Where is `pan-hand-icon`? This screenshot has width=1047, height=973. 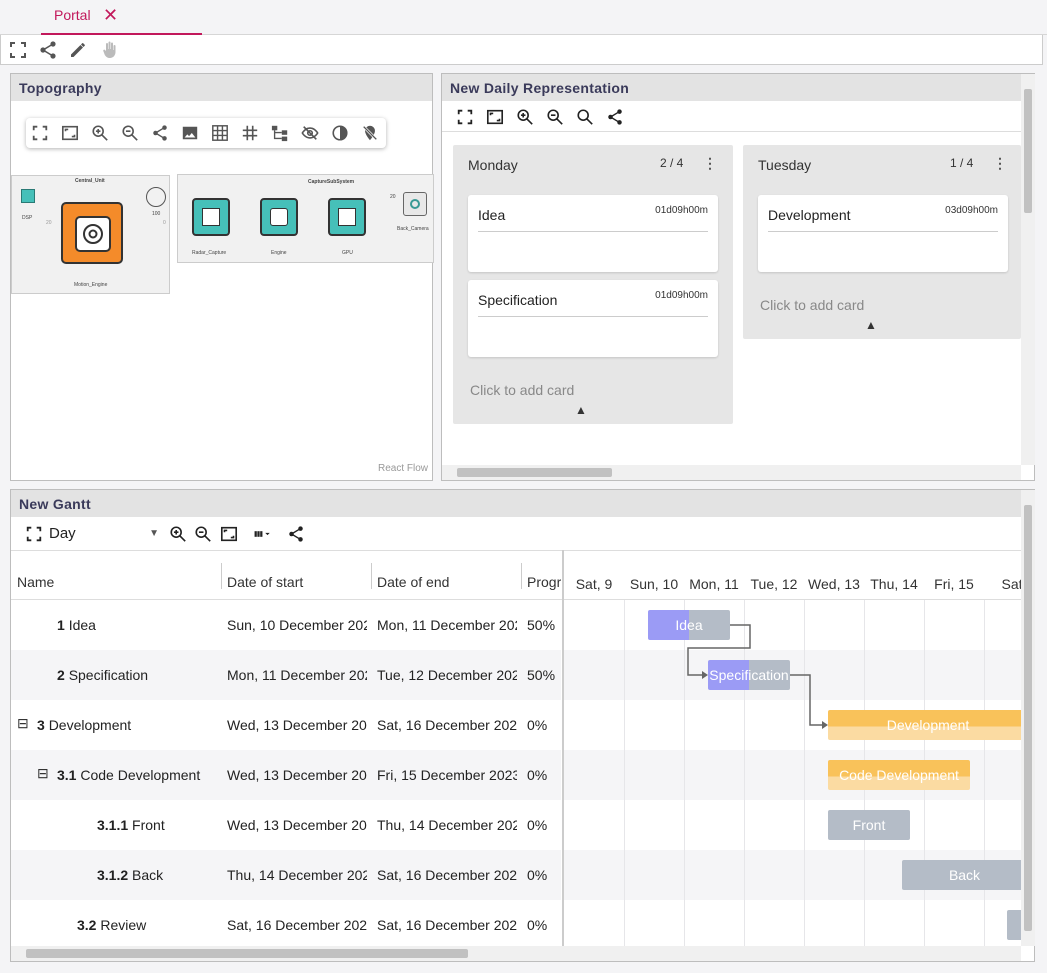
pan-hand-icon is located at coordinates (110, 50).